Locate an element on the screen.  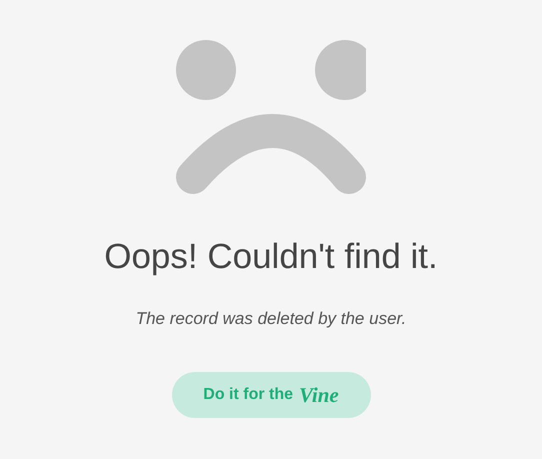
vine-button: Do it for the Vine is located at coordinates (271, 395).